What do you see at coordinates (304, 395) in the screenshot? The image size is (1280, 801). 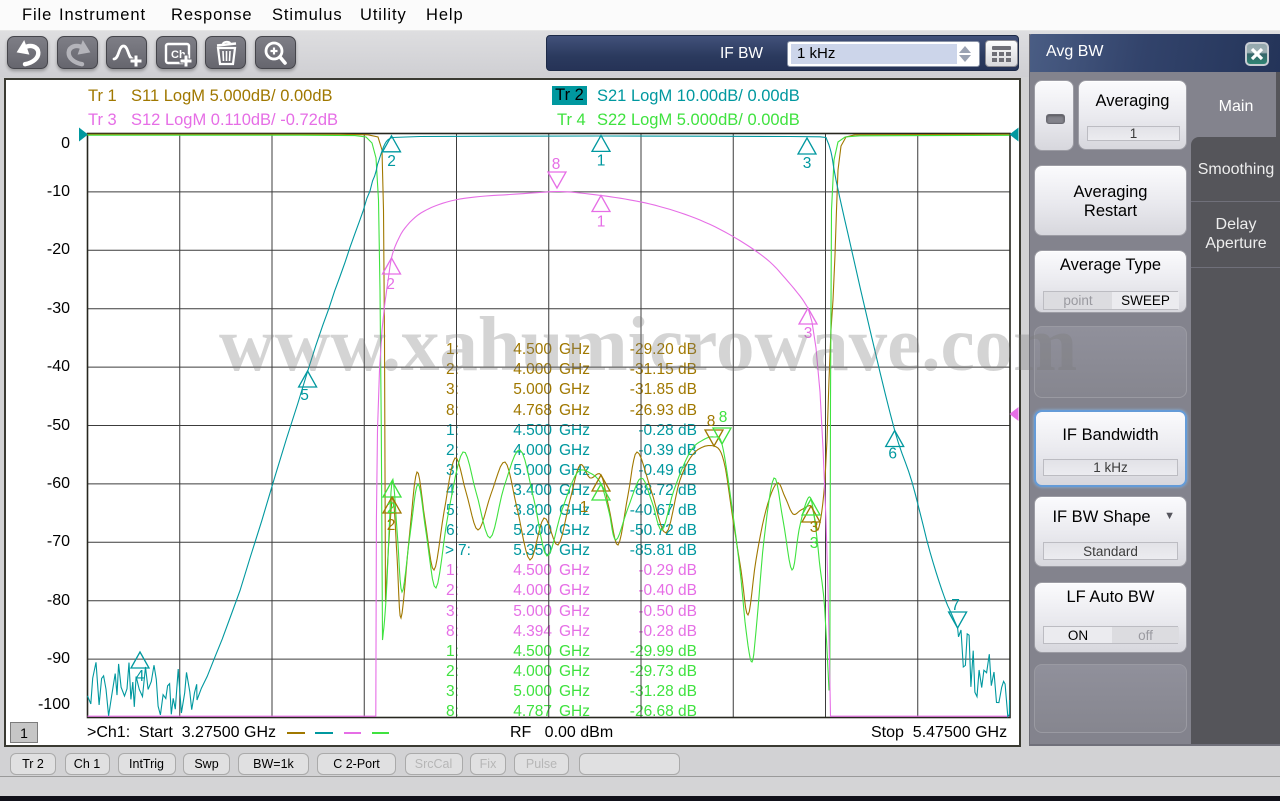 I see `svg-text: 5` at bounding box center [304, 395].